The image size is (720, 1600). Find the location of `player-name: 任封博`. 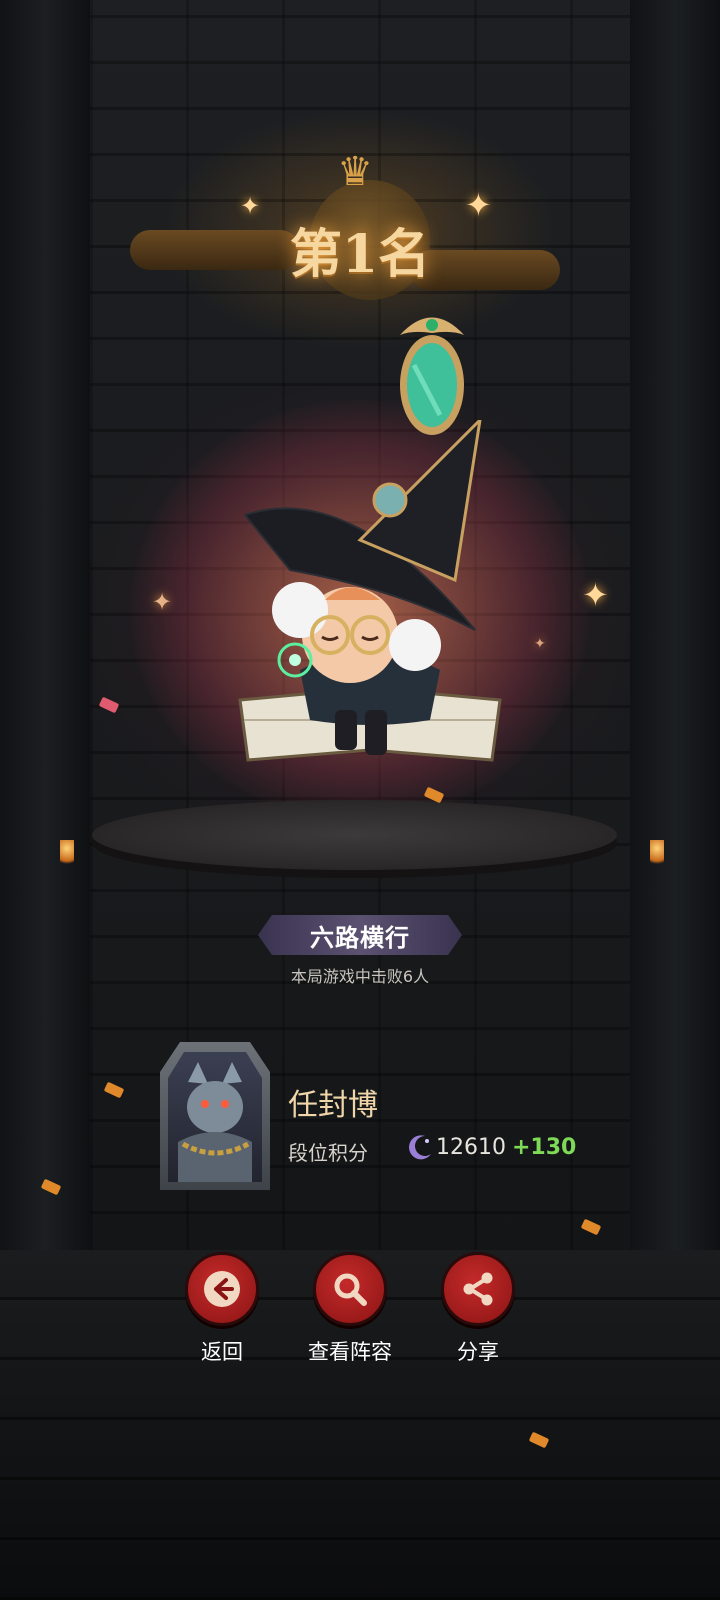

player-name: 任封博 is located at coordinates (333, 1105).